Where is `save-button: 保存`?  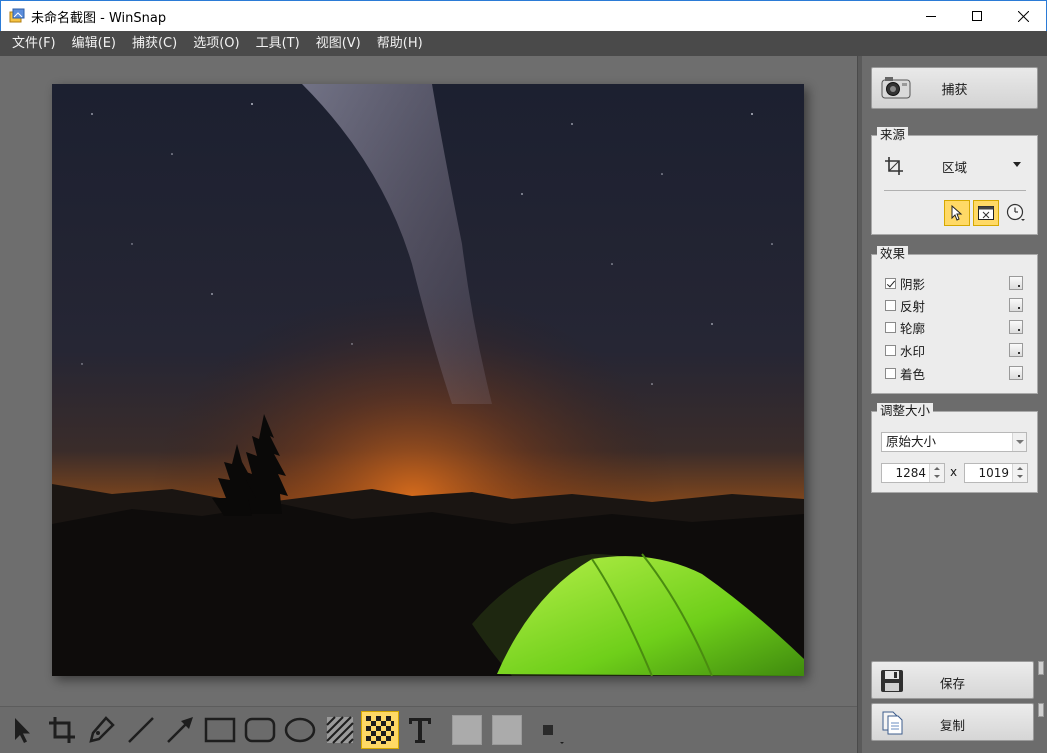
save-button: 保存 is located at coordinates (952, 680).